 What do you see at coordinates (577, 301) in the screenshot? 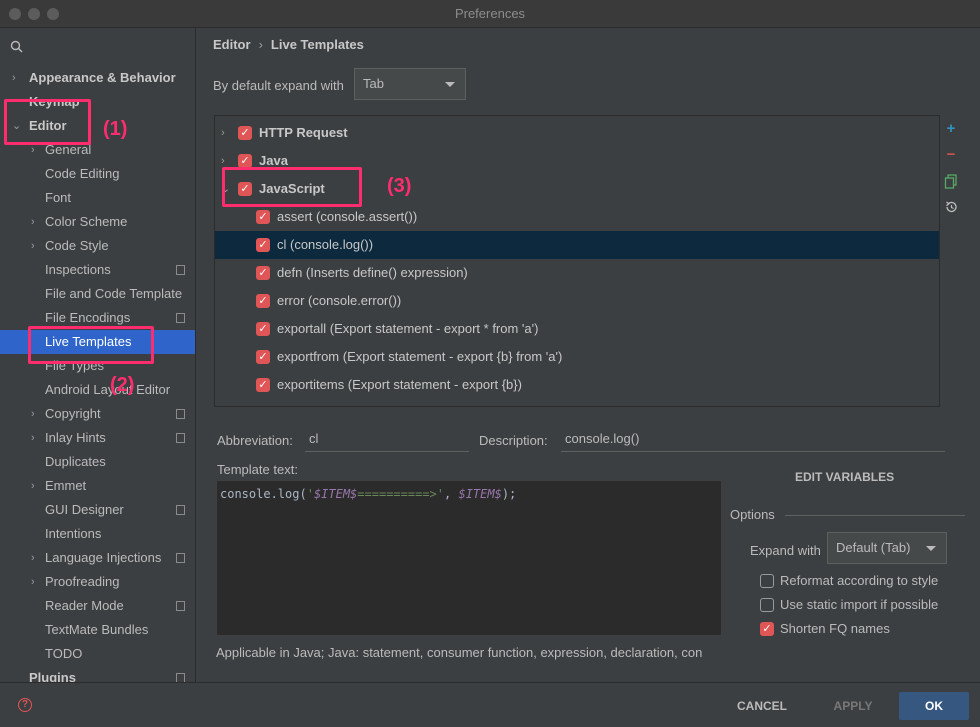
I see `template-item: ✓ error (console.error())` at bounding box center [577, 301].